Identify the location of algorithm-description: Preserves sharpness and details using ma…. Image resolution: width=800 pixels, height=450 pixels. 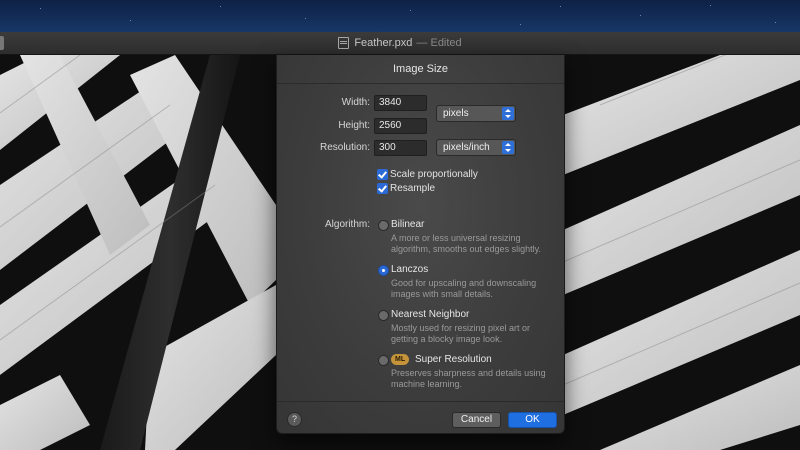
(468, 378).